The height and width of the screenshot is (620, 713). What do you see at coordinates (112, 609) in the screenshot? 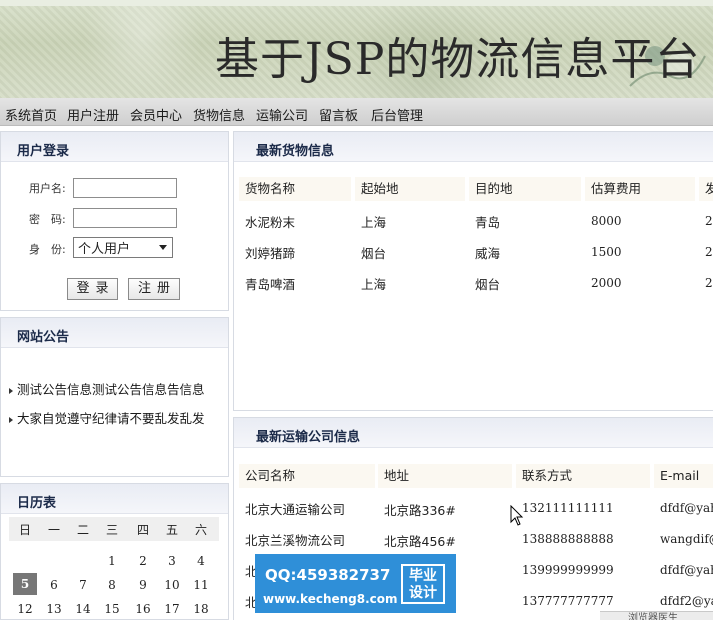
I see `calendar-day: 15` at bounding box center [112, 609].